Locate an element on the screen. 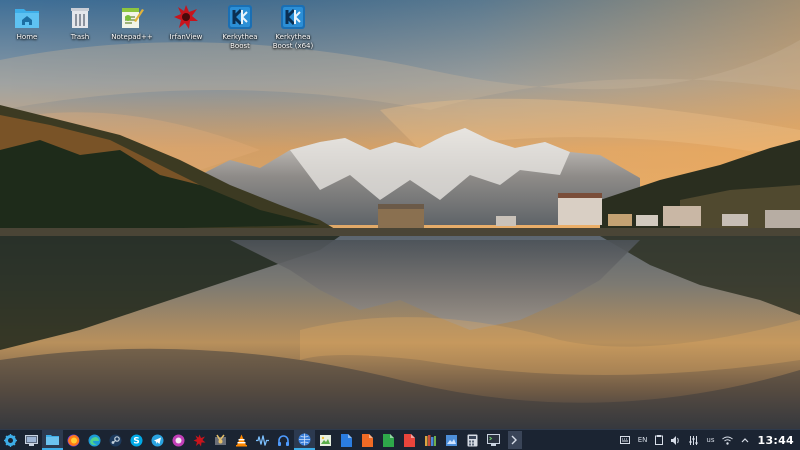  language-indicator: EN is located at coordinates (643, 440).